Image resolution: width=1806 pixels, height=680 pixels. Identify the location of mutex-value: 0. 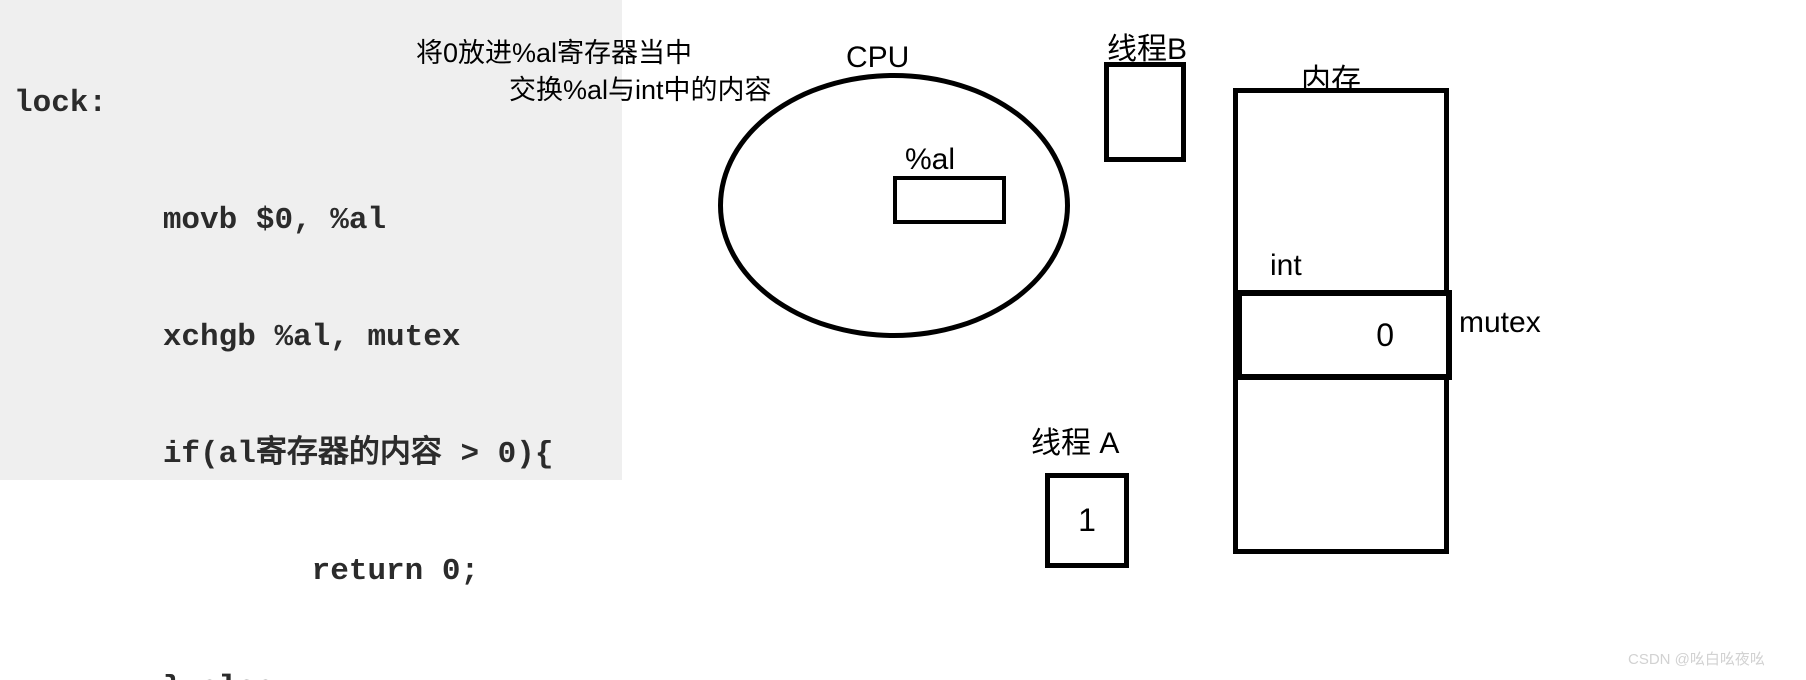
(1385, 334).